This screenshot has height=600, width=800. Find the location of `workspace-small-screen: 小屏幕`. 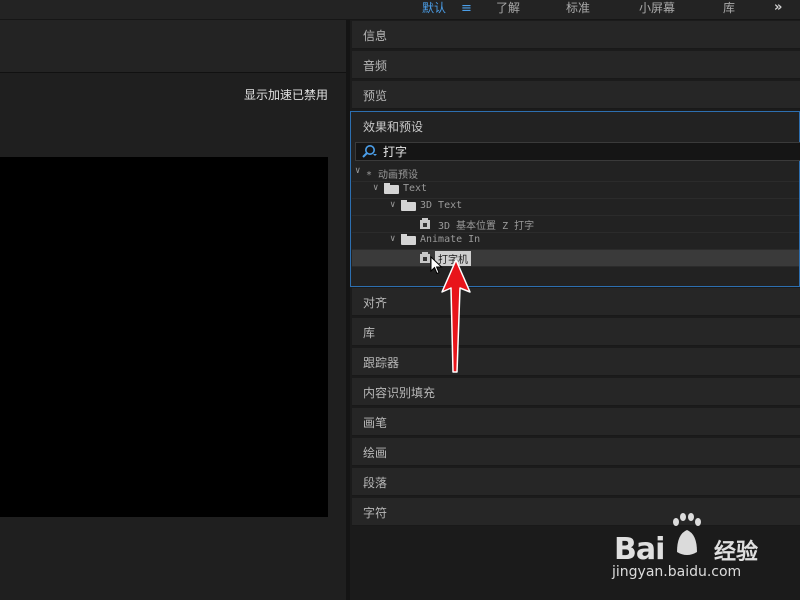

workspace-small-screen: 小屏幕 is located at coordinates (657, 9).